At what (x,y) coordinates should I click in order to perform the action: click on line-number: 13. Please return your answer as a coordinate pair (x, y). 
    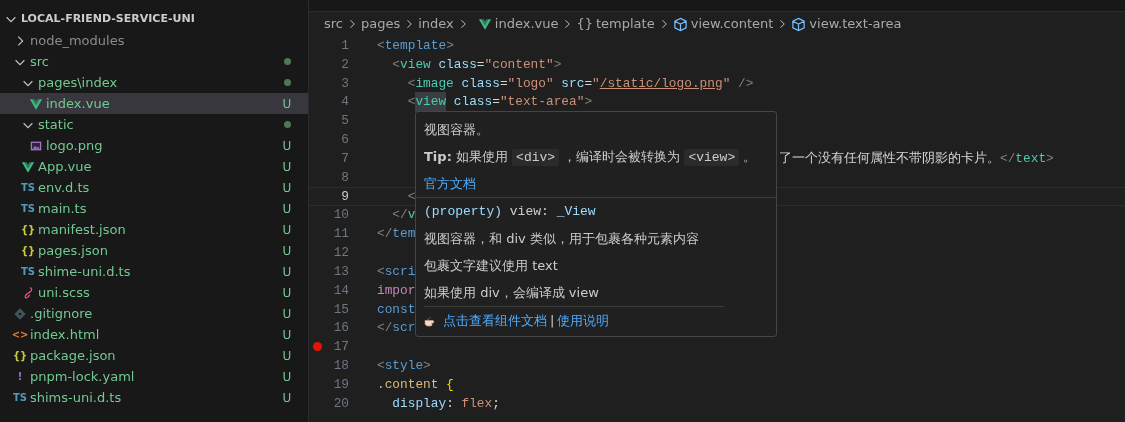
    Looking at the image, I should click on (341, 271).